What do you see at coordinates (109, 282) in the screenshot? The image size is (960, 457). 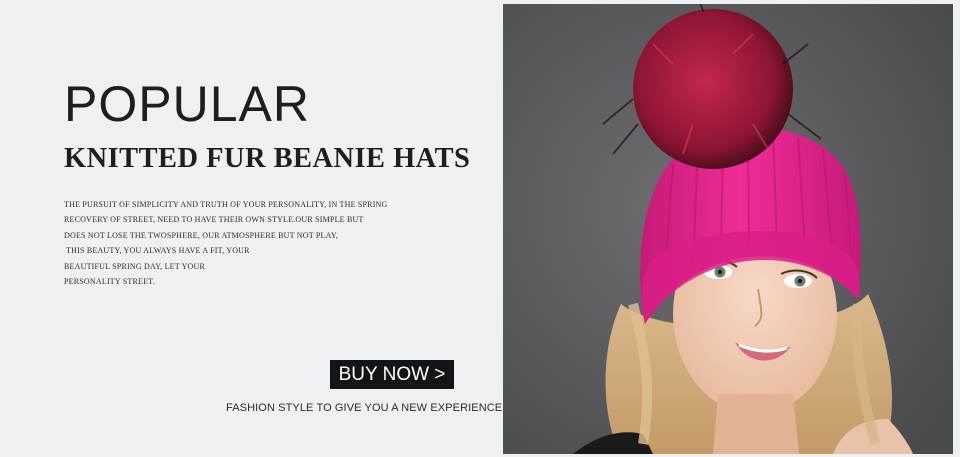 I see `description-line: PERSONALITY STREET.` at bounding box center [109, 282].